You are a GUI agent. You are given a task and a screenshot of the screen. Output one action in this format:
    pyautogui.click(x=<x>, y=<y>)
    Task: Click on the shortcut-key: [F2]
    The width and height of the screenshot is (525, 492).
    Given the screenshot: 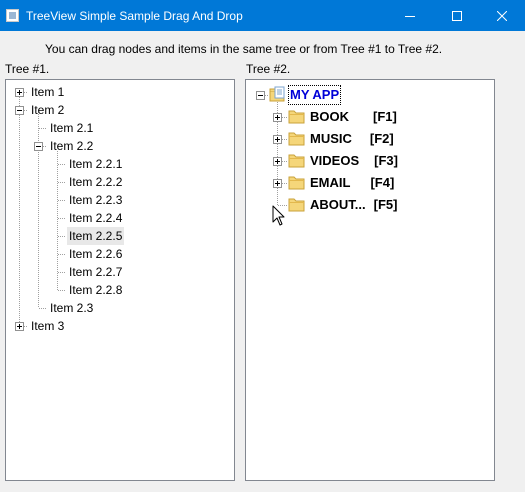 What is the action you would take?
    pyautogui.click(x=381, y=138)
    